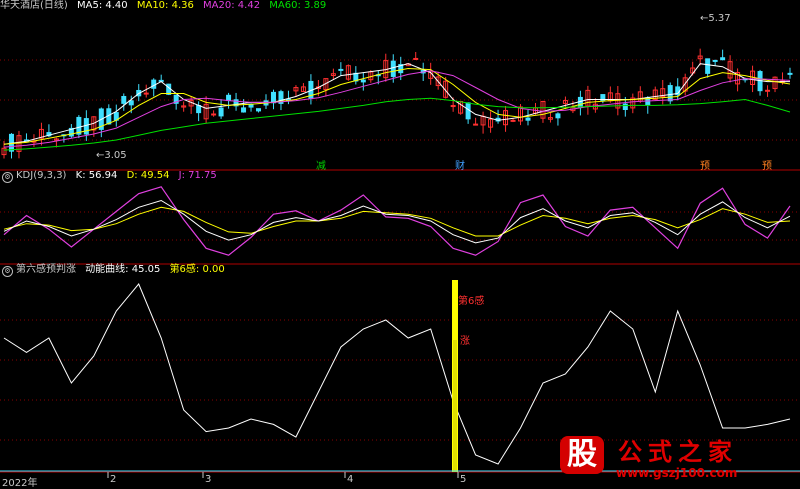  What do you see at coordinates (455, 406) in the screenshot?
I see `sixth-sense-bar-inner` at bounding box center [455, 406].